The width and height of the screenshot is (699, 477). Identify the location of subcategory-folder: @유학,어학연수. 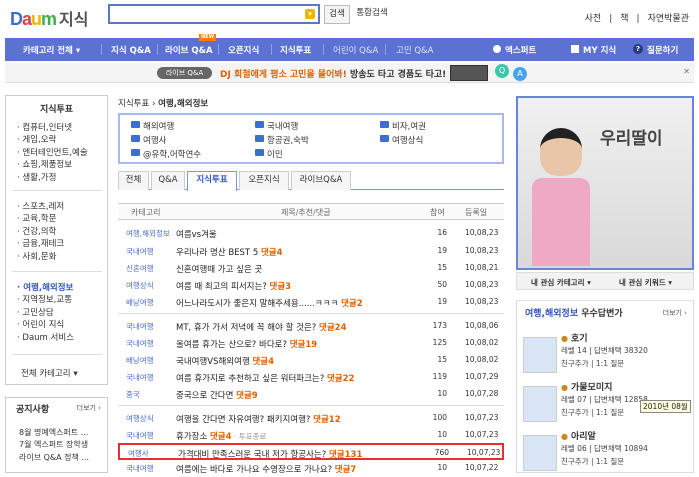
(166, 154).